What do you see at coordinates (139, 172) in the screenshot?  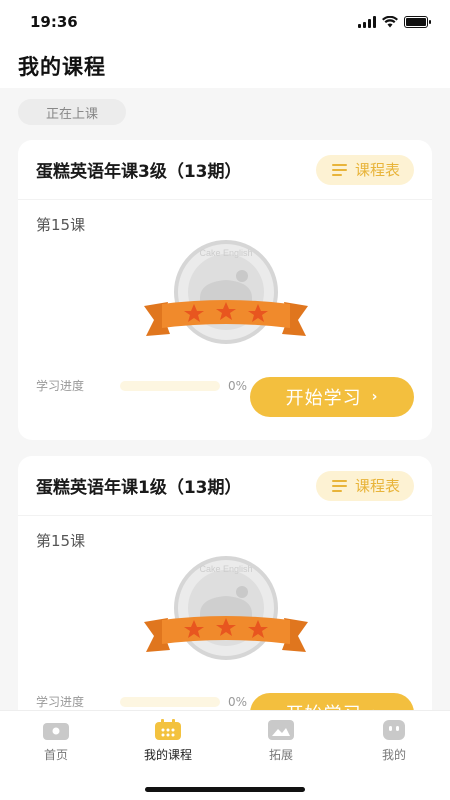 I see `course-title: 蛋糕英语年课3级（13期）` at bounding box center [139, 172].